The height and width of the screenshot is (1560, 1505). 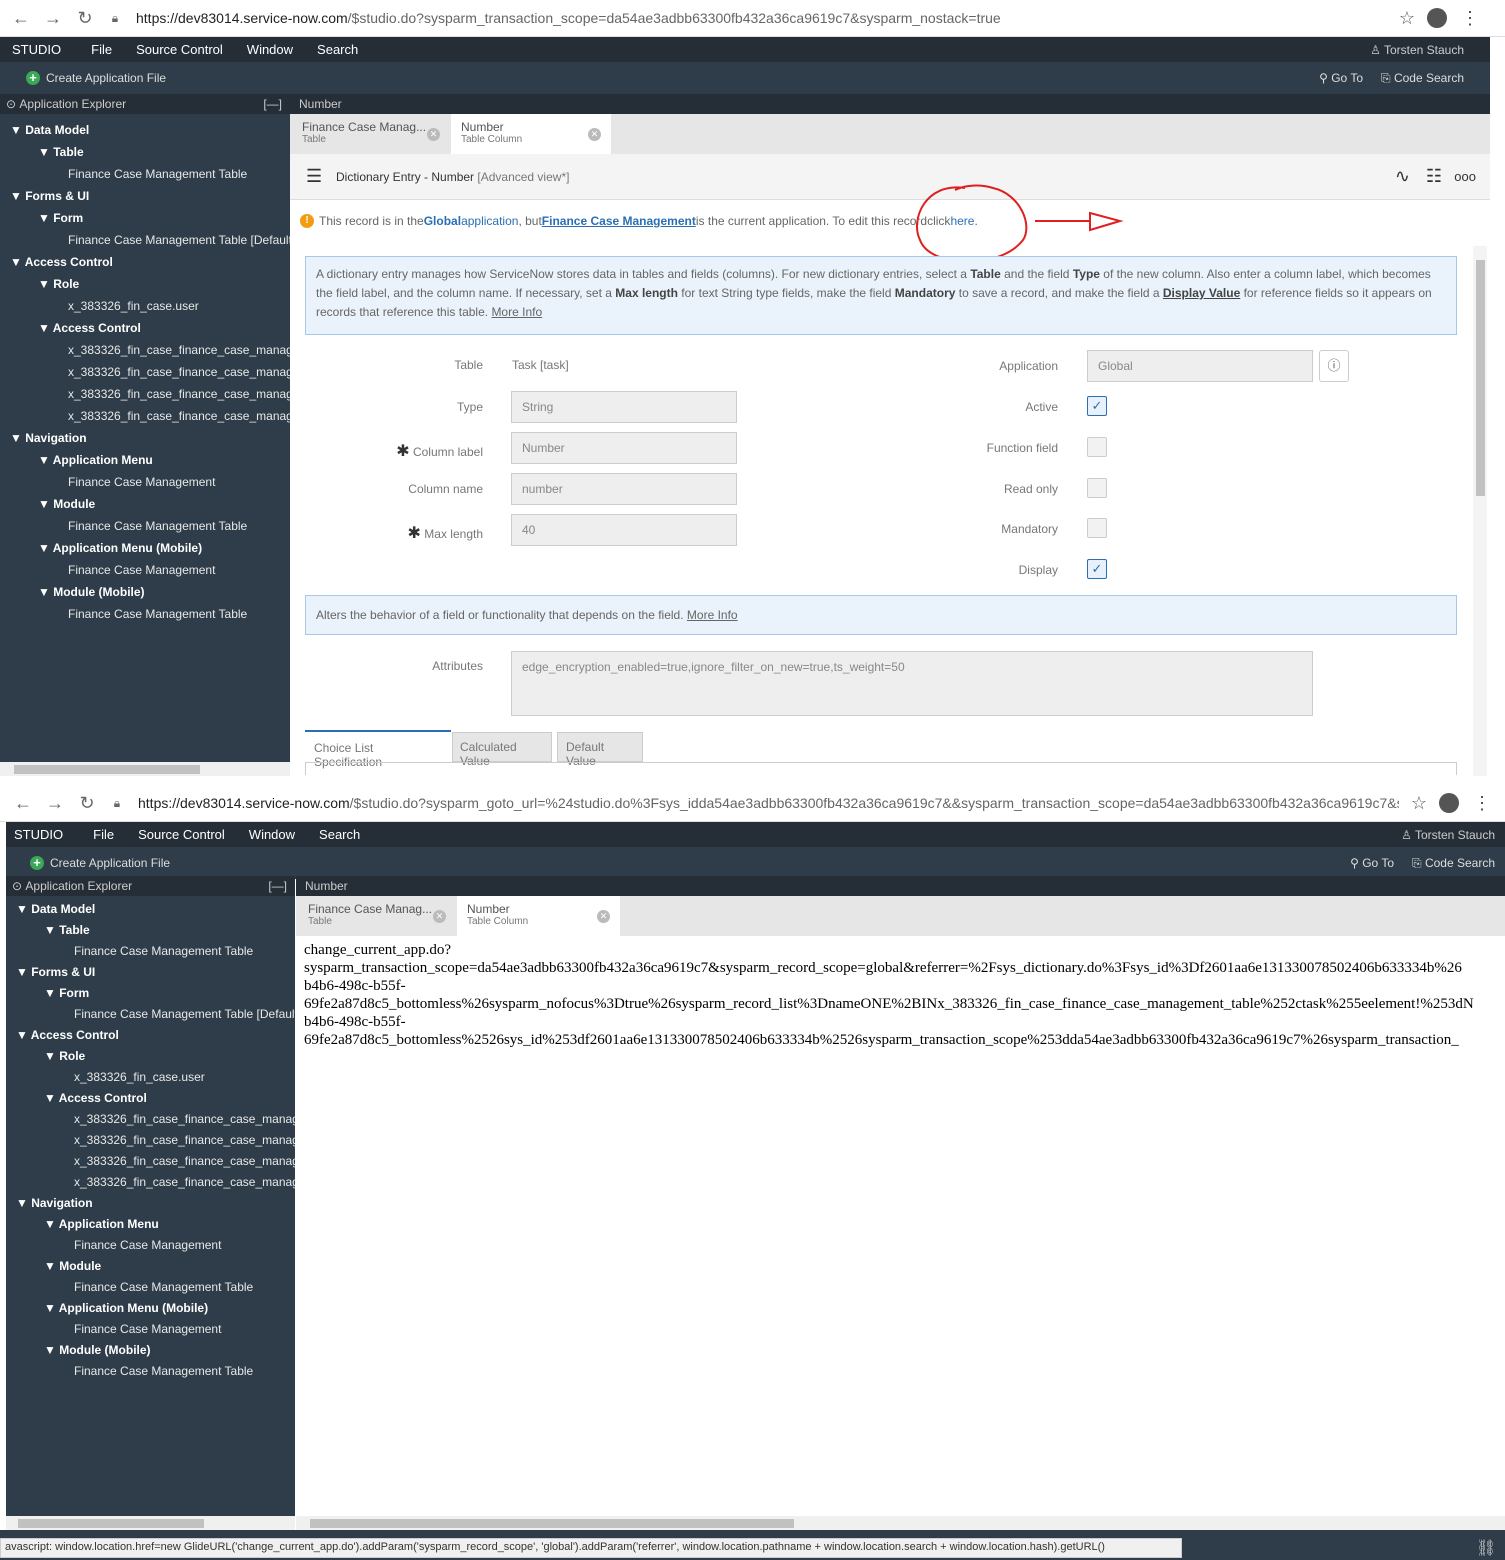 I want to click on content-hscroll, so click(x=900, y=1523).